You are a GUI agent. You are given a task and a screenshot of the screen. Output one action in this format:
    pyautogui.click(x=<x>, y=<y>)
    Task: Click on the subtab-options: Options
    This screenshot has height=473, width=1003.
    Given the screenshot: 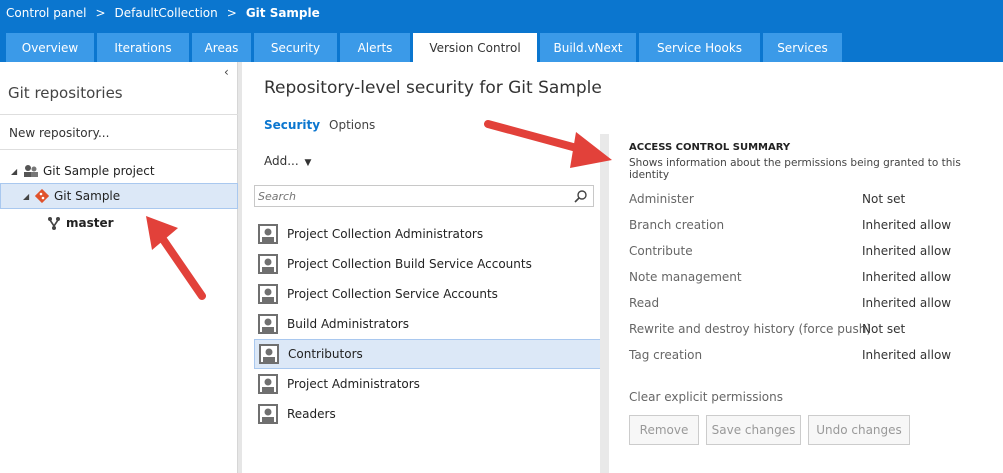 What is the action you would take?
    pyautogui.click(x=352, y=125)
    